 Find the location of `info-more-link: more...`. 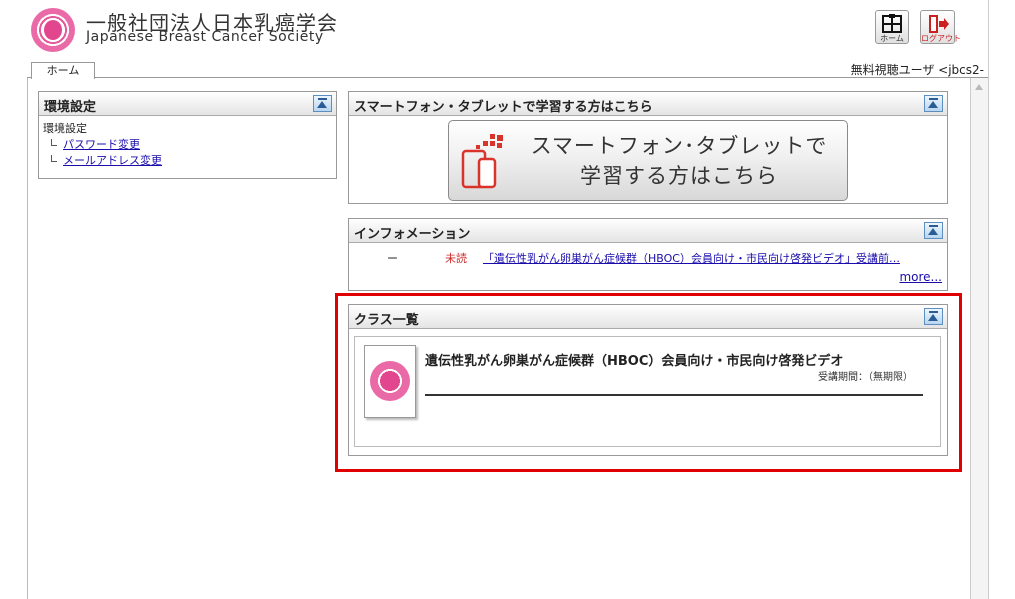

info-more-link: more... is located at coordinates (920, 277).